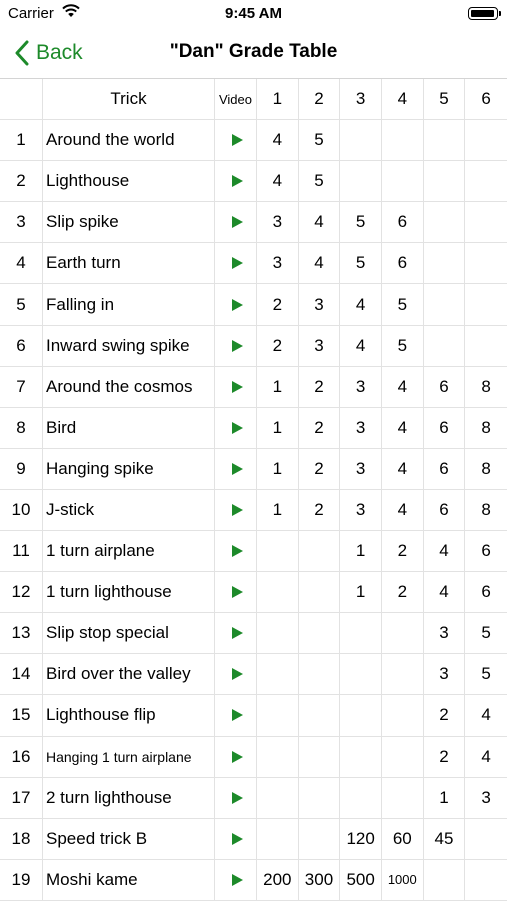  I want to click on row-number: 11, so click(21, 551).